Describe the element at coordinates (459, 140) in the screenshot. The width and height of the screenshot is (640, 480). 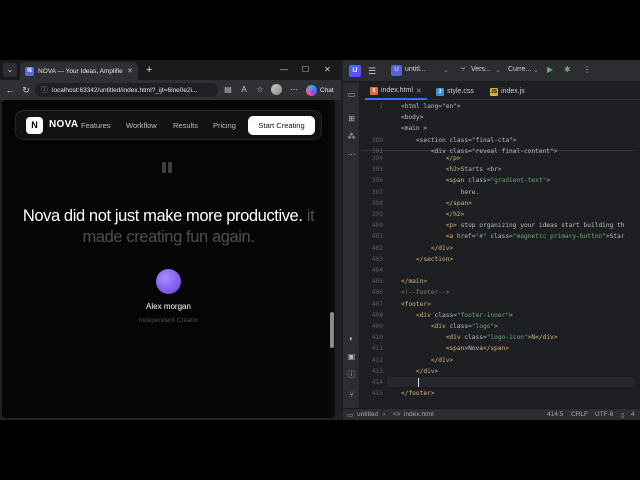
I see `sticky-code-line: <section class="final-cta">` at that location.